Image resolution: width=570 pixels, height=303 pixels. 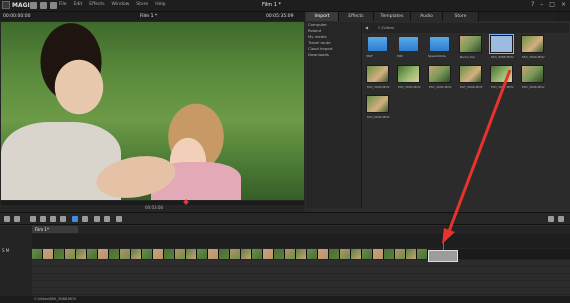 What do you see at coordinates (75, 219) in the screenshot?
I see `link-mode-icon` at bounding box center [75, 219].